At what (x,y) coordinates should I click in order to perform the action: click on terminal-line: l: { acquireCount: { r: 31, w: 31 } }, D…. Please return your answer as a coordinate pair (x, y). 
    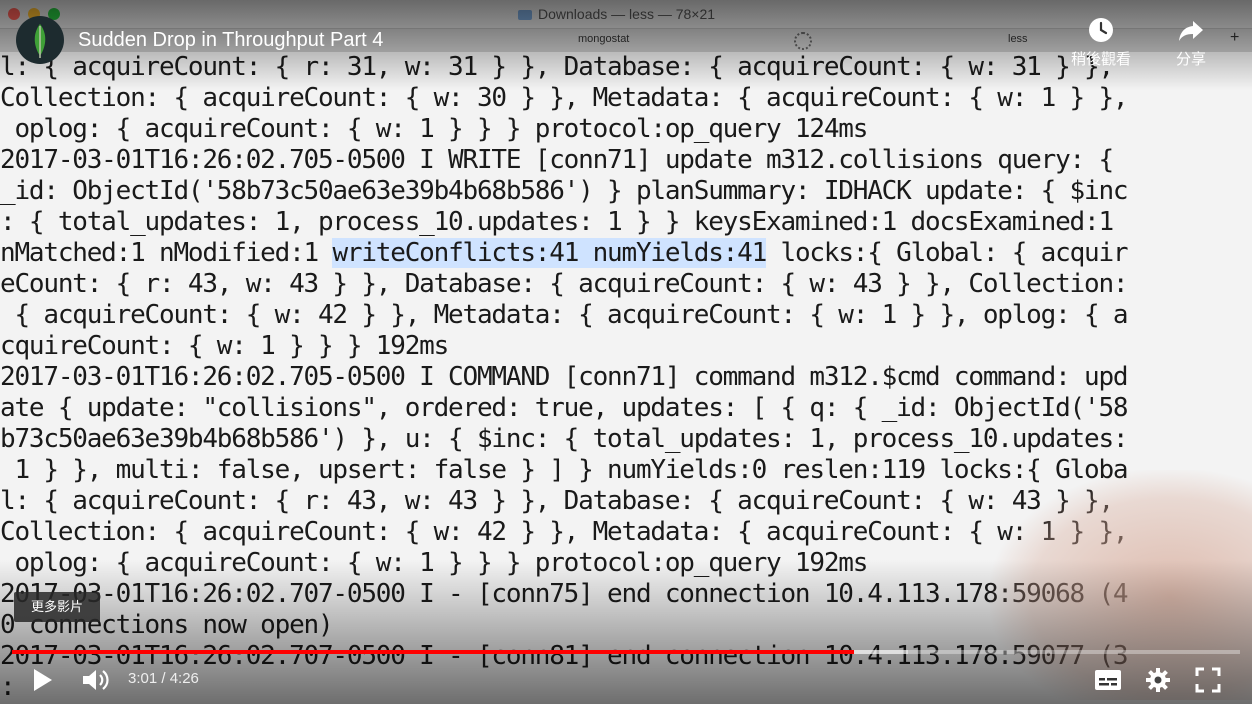
    Looking at the image, I should click on (557, 67).